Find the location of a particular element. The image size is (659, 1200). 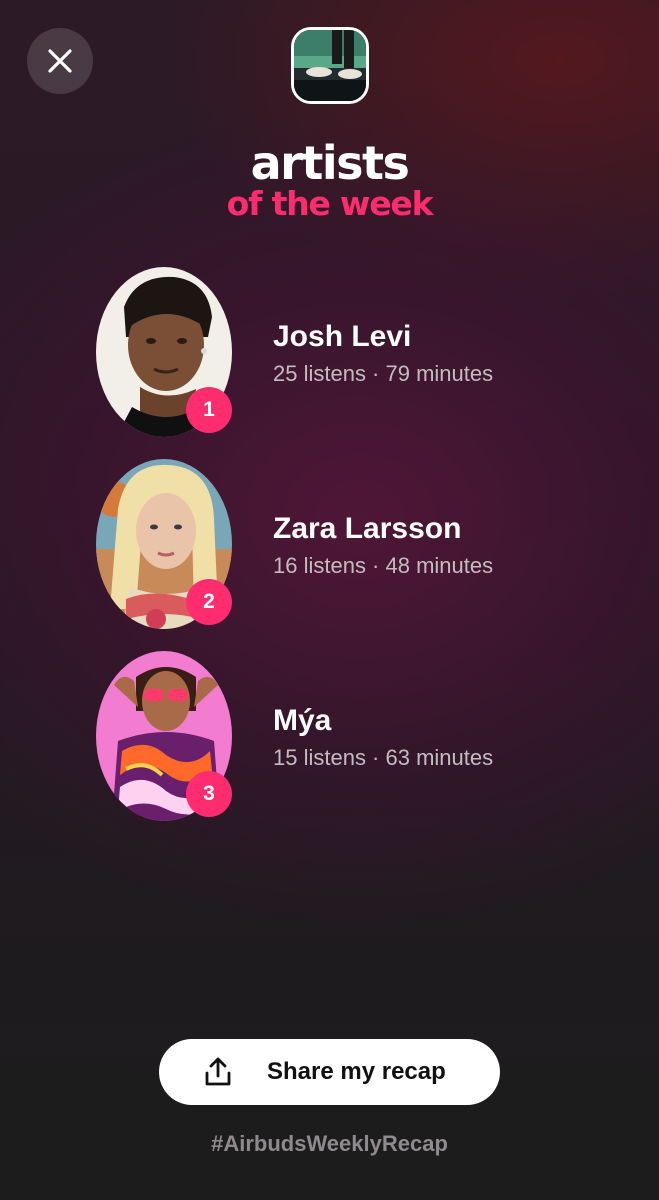

artist-stats: 16 listens · 48 minutes is located at coordinates (383, 565).